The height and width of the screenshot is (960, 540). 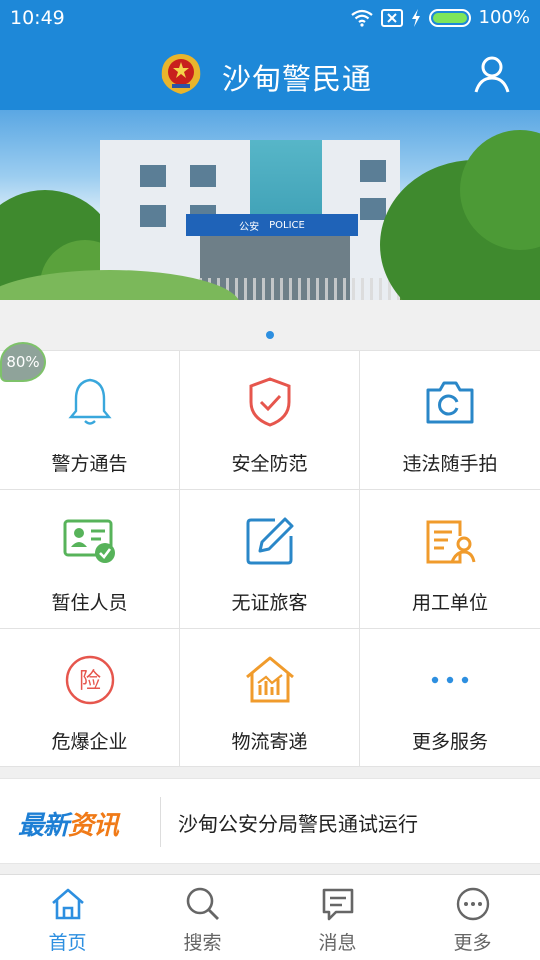 I want to click on service-label: 无证旅客, so click(x=269, y=603).